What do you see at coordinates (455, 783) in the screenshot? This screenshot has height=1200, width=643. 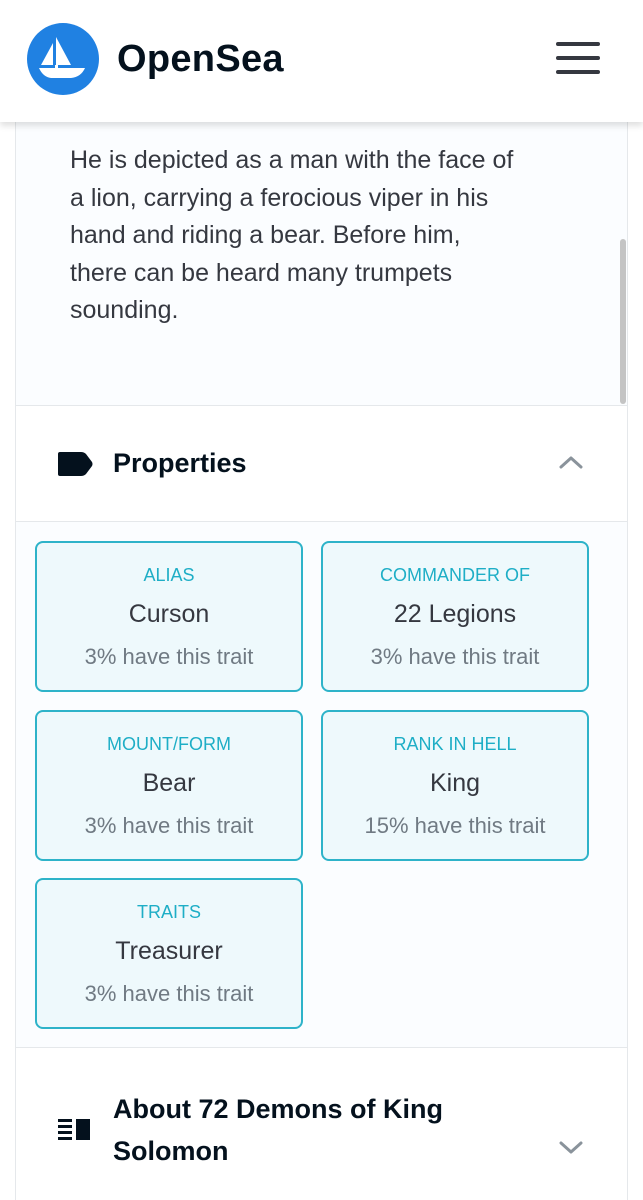 I see `trait-value: King` at bounding box center [455, 783].